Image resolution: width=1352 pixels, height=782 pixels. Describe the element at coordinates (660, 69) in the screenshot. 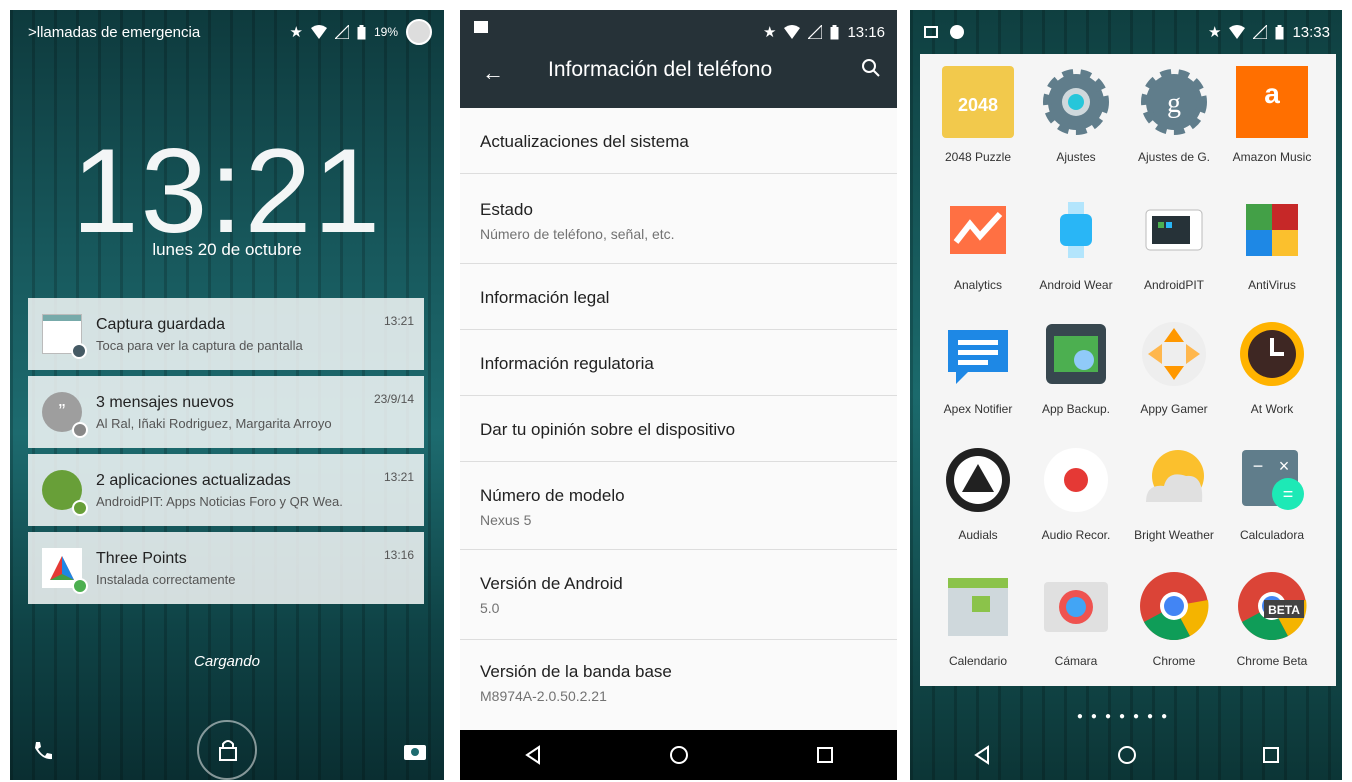

I see `page-title: Información del teléfono` at that location.